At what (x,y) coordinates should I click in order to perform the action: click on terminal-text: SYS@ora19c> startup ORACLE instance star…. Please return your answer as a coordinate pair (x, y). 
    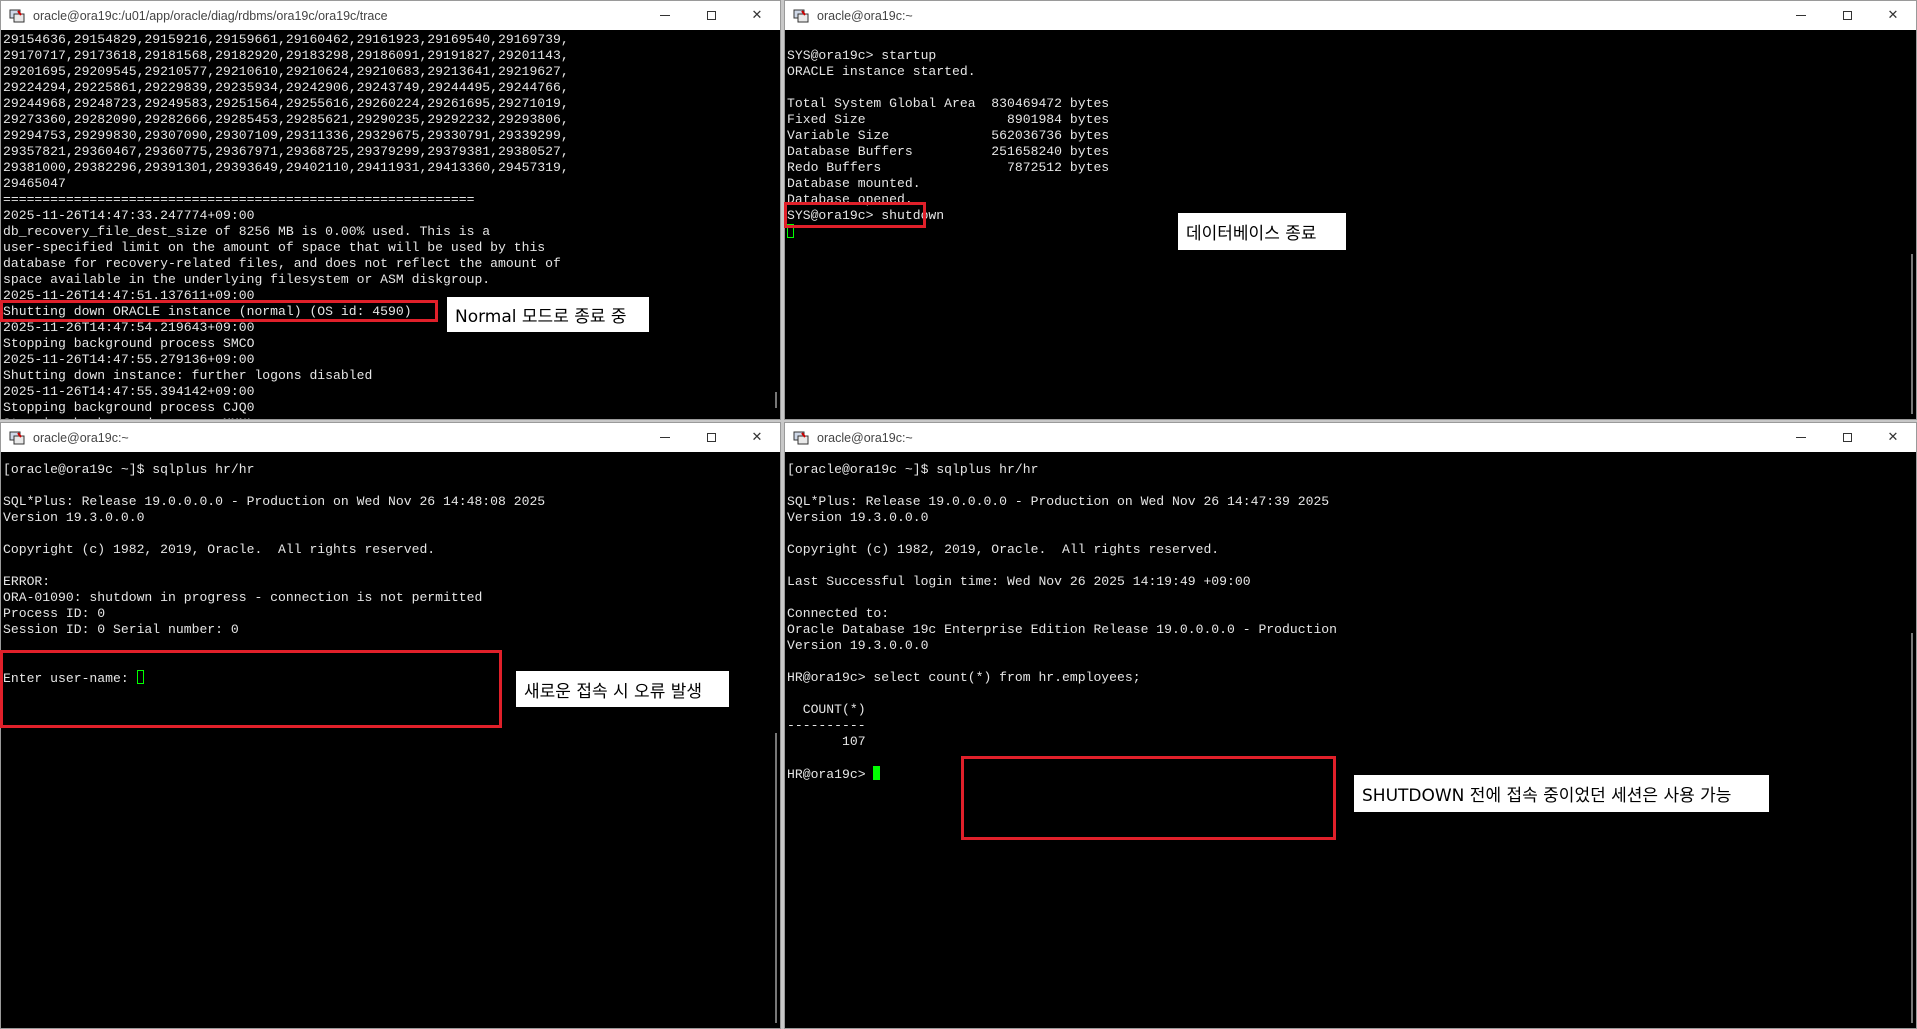
    Looking at the image, I should click on (948, 135).